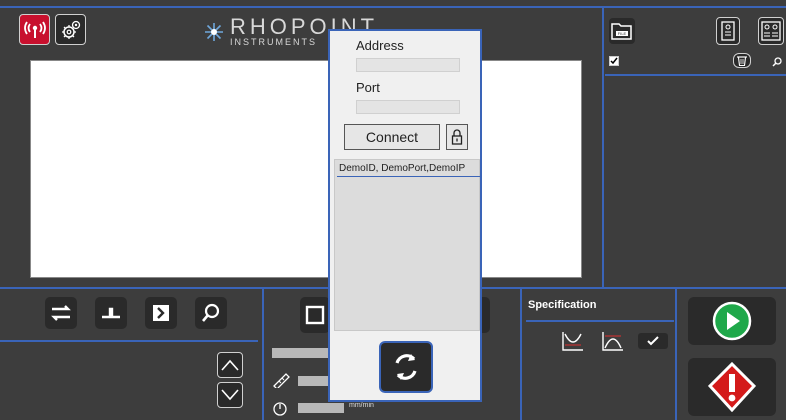 The height and width of the screenshot is (420, 786). I want to click on file-button: FILE, so click(622, 31).